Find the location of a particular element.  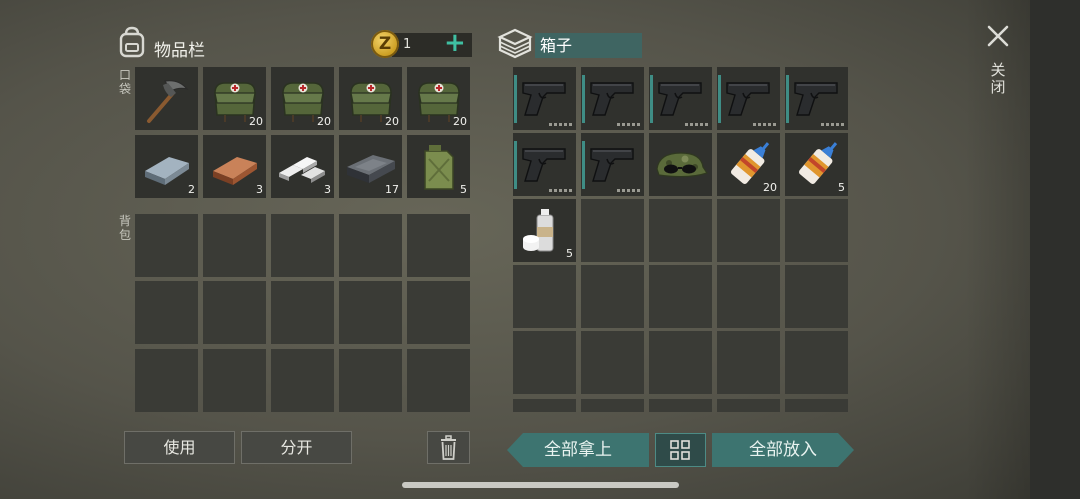

sort-button is located at coordinates (680, 450).